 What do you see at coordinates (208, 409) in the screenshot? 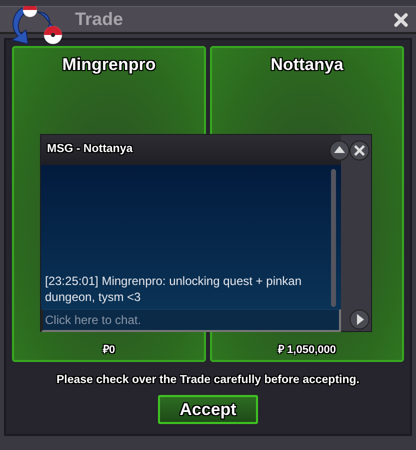
I see `accept-button: Accept` at bounding box center [208, 409].